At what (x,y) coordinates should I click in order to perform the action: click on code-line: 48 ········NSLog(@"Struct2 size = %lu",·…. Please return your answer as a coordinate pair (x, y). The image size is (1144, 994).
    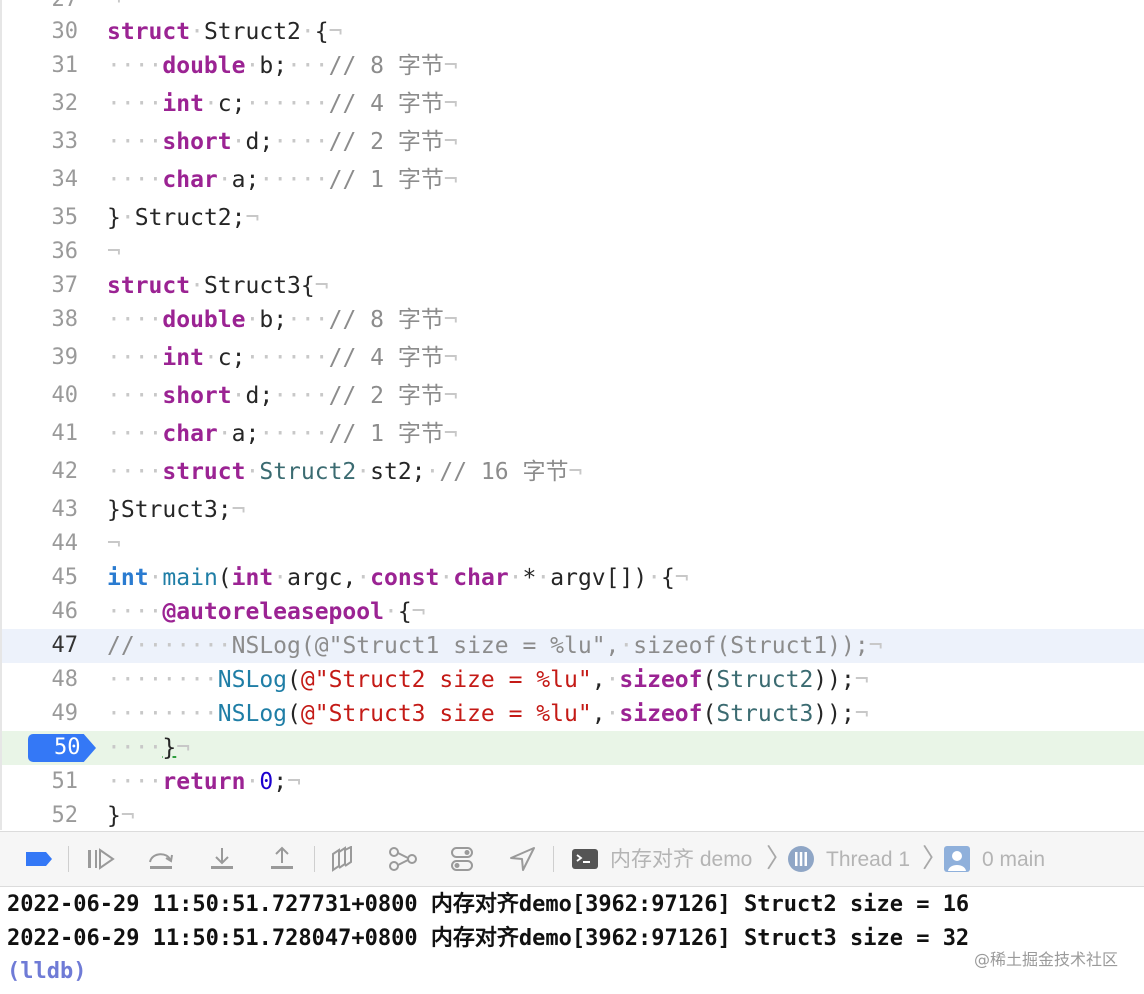
    Looking at the image, I should click on (573, 680).